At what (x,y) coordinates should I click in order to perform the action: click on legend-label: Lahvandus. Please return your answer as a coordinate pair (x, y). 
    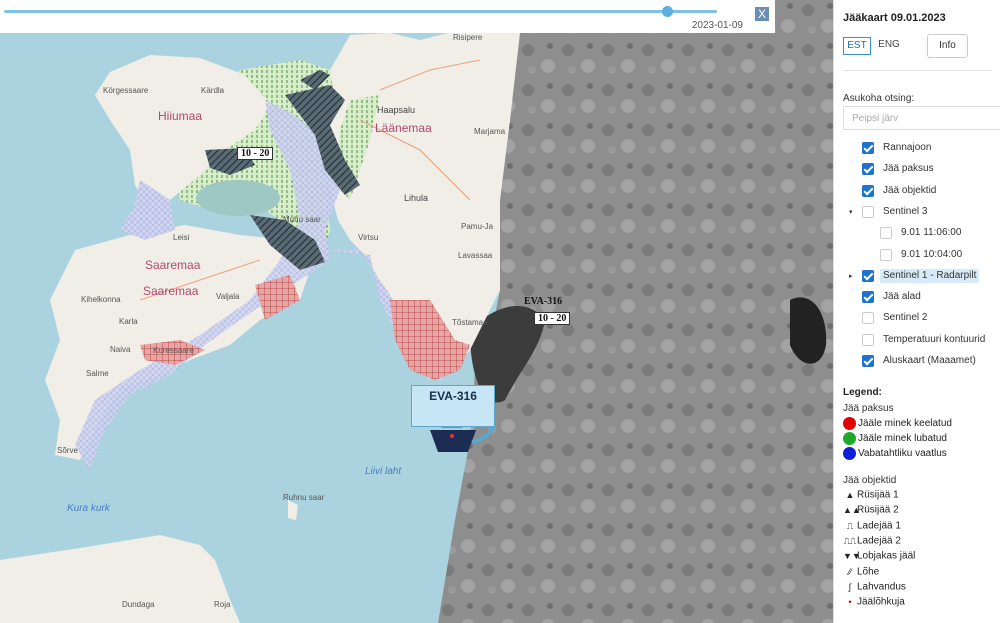
    Looking at the image, I should click on (881, 587).